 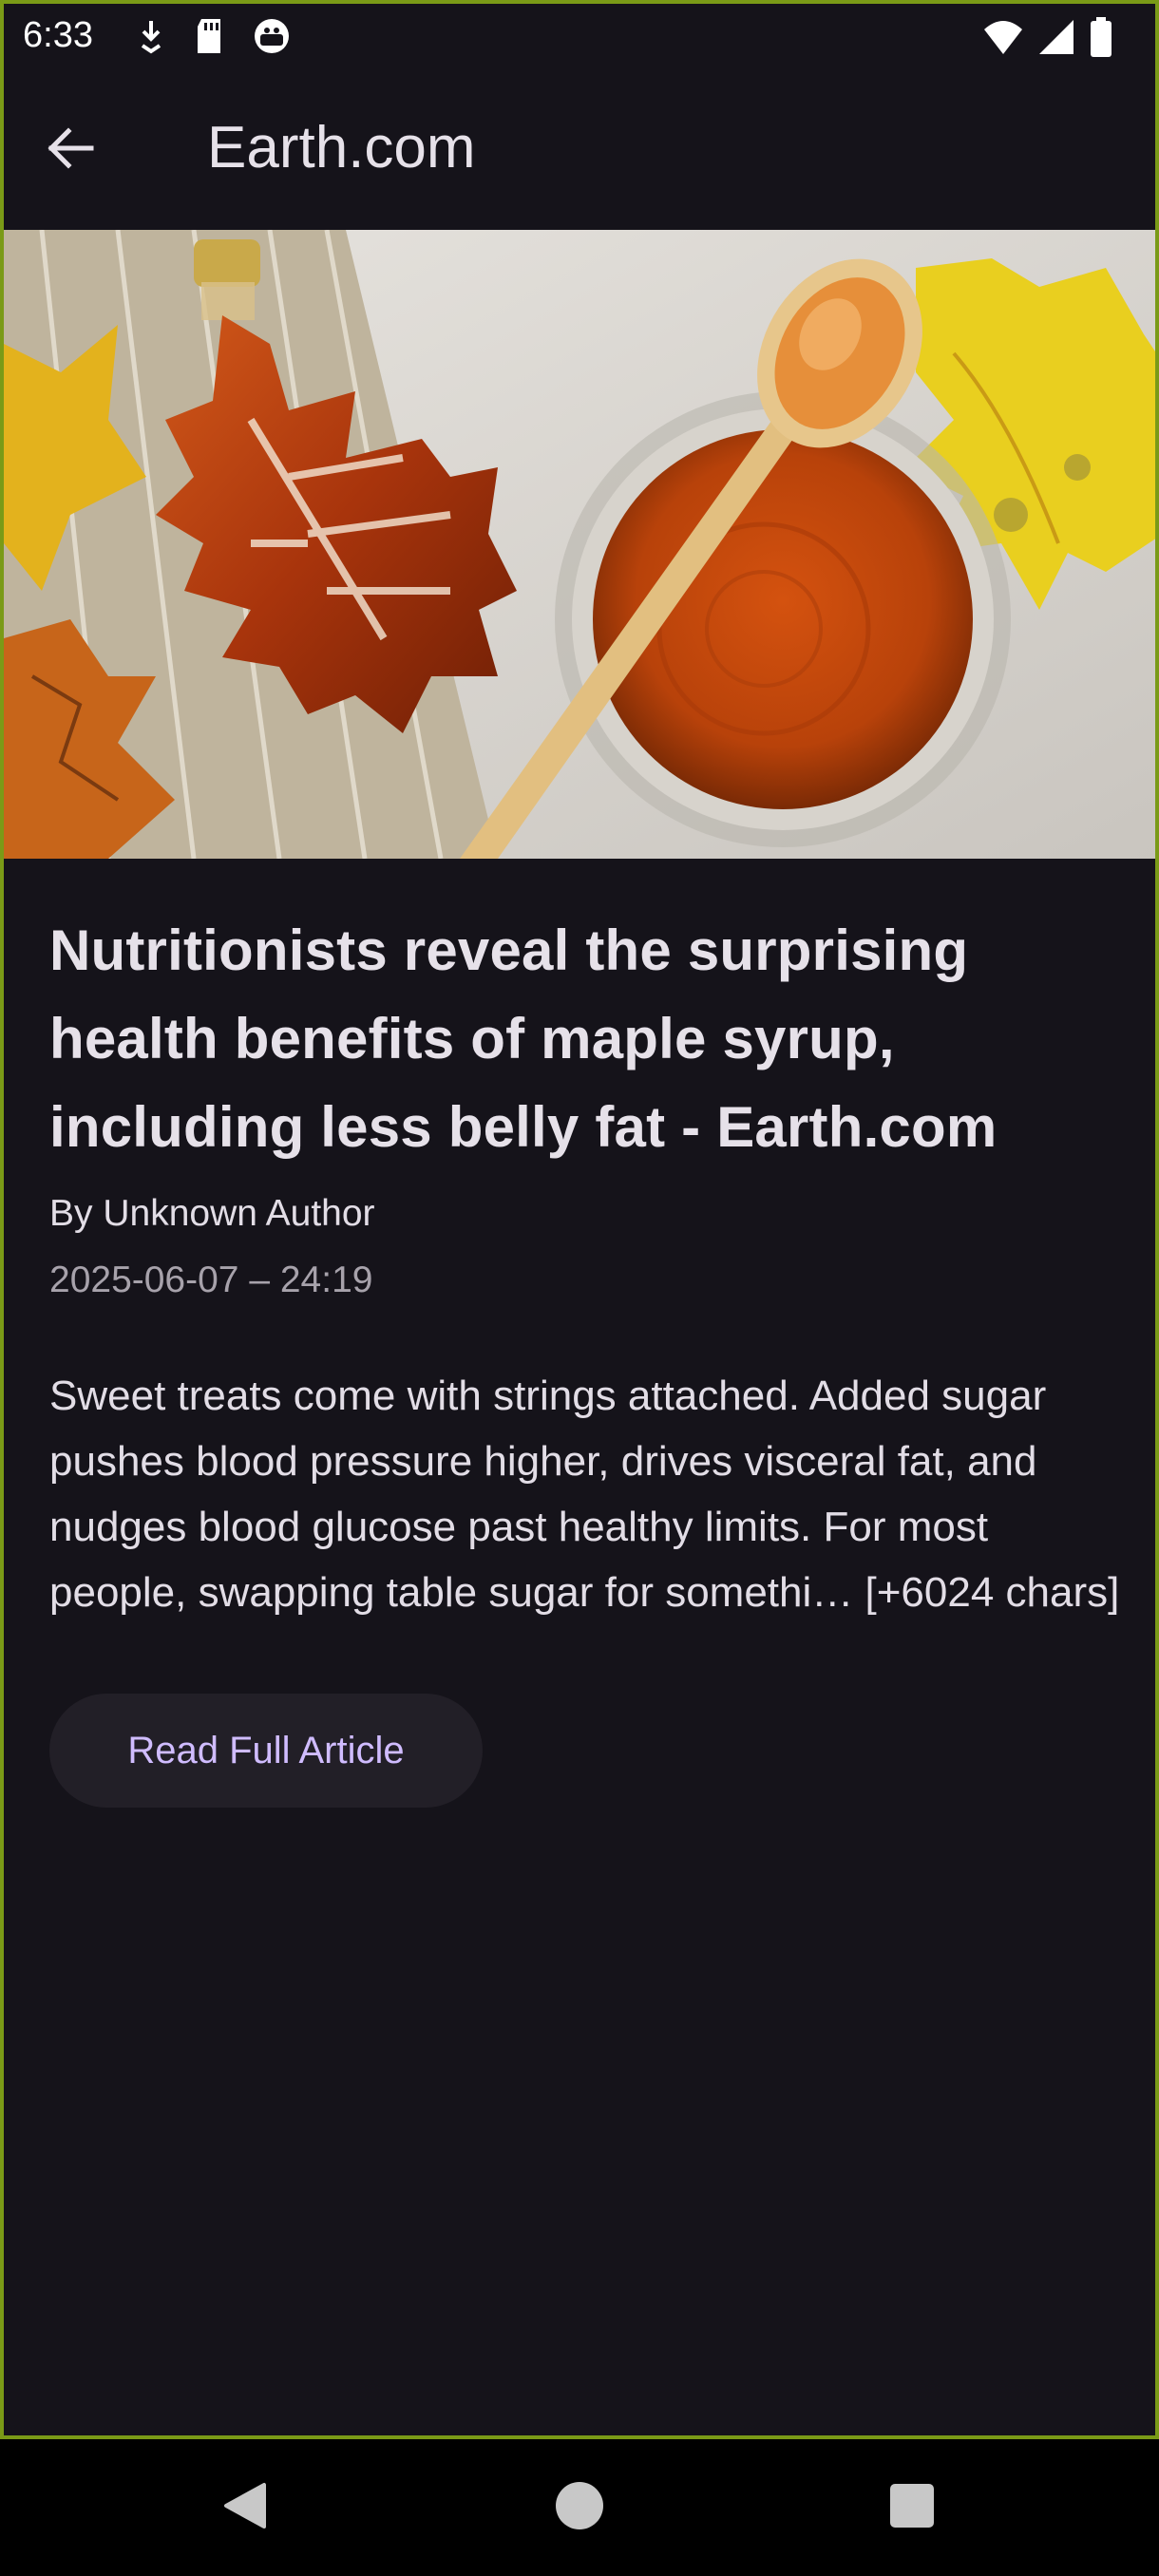 I want to click on status-bar: 6:33, so click(x=579, y=38).